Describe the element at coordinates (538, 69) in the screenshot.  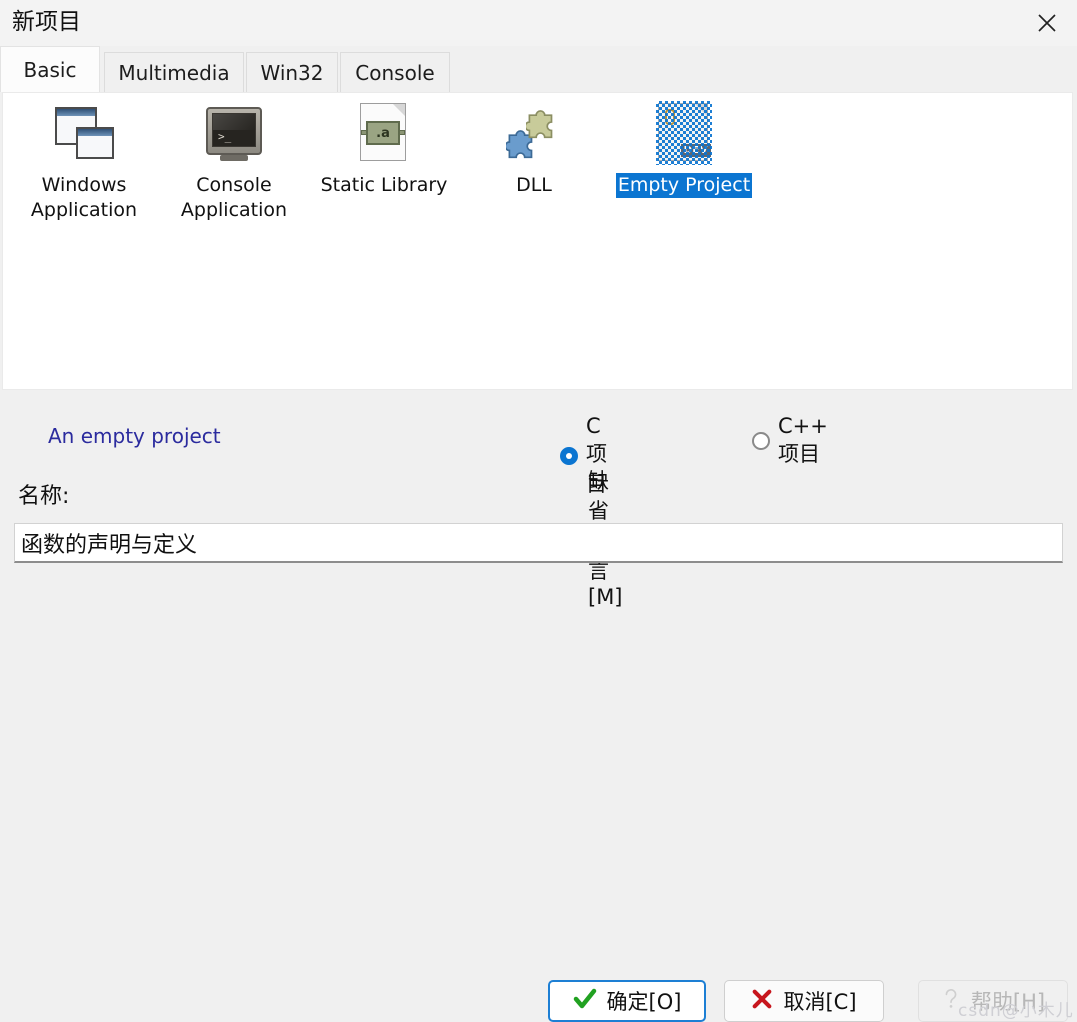
I see `tab-strip: Basic Multimedia Win32 Console` at that location.